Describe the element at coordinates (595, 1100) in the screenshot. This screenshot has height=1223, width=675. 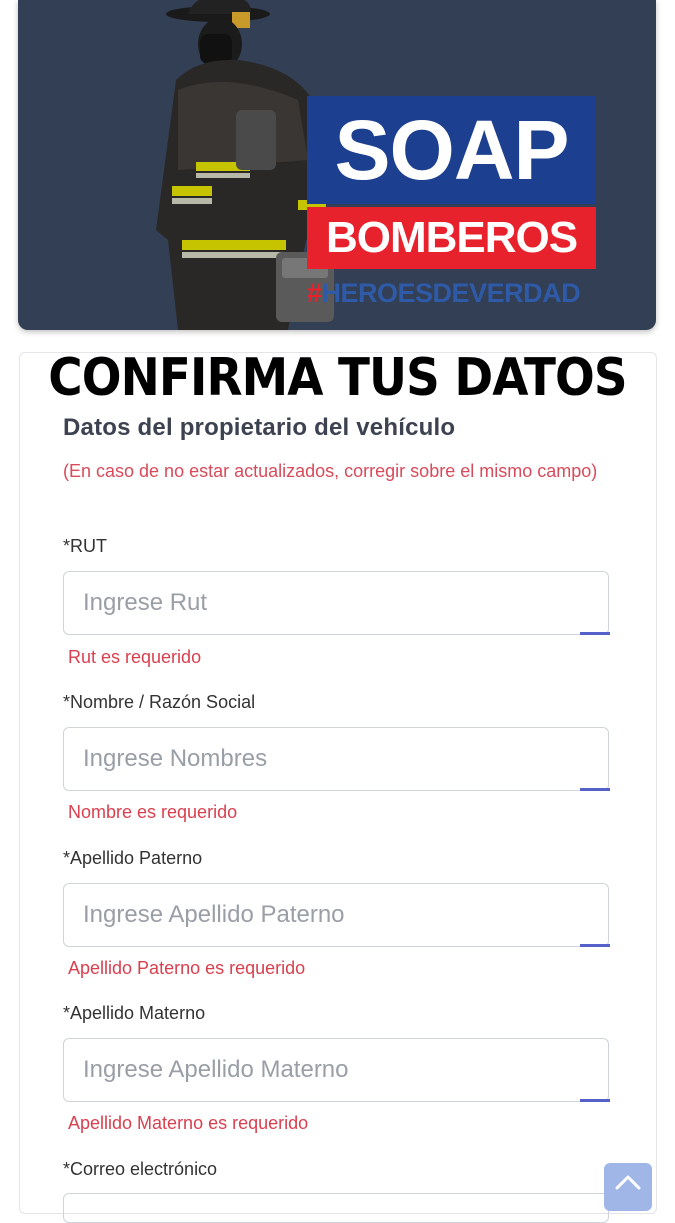
I see `maternal-surname-underline` at that location.